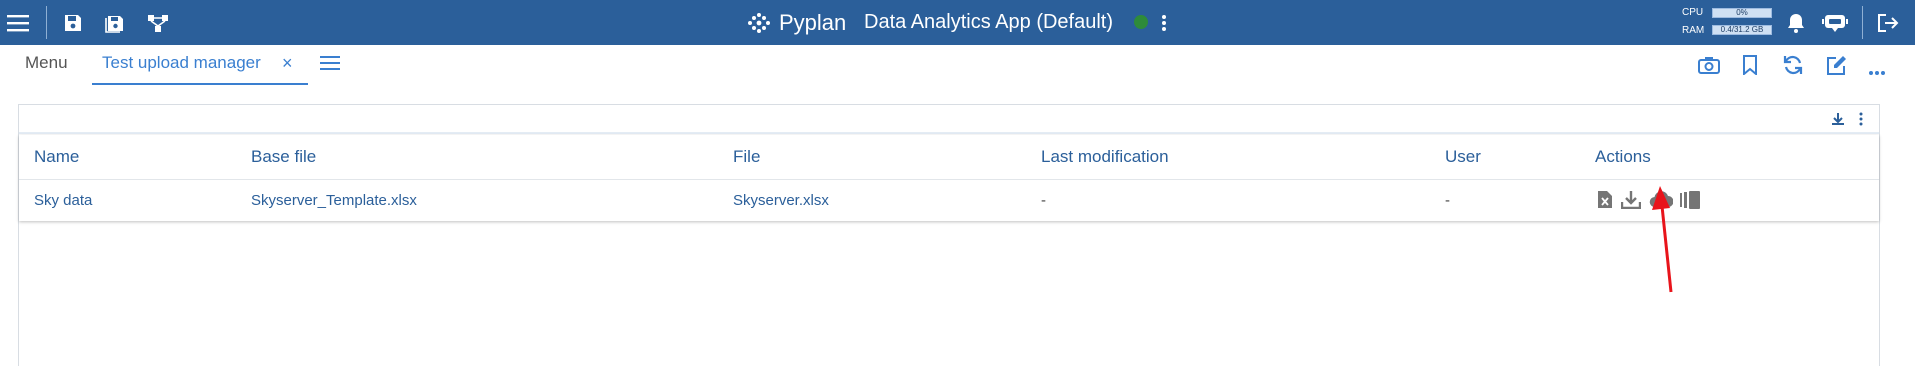 The height and width of the screenshot is (366, 1915). What do you see at coordinates (1709, 67) in the screenshot?
I see `camera-icon` at bounding box center [1709, 67].